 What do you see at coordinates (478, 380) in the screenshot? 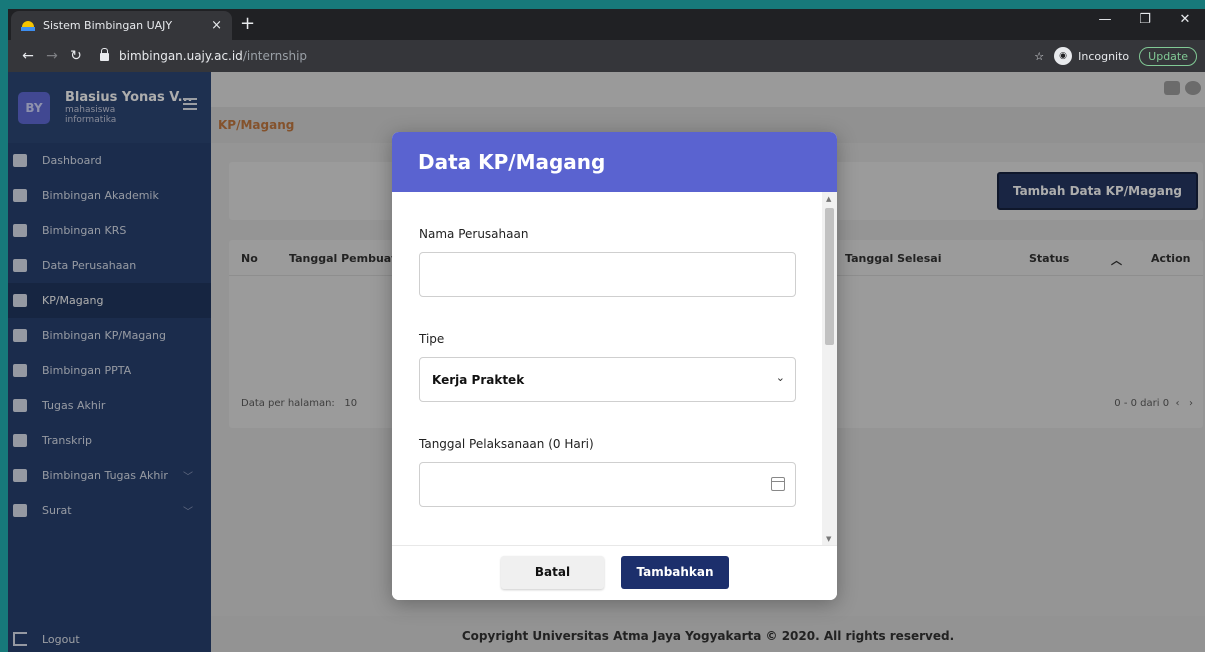
I see `type-selected-value: Kerja Praktek` at bounding box center [478, 380].